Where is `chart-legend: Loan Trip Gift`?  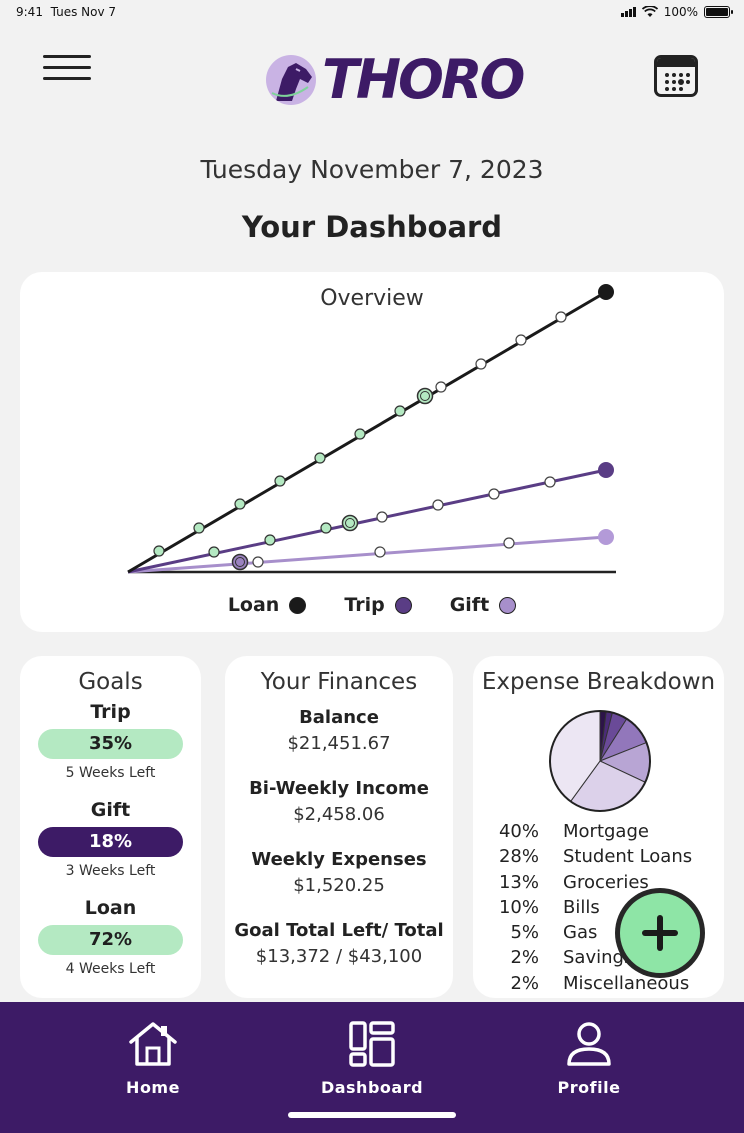
chart-legend: Loan Trip Gift is located at coordinates (372, 605).